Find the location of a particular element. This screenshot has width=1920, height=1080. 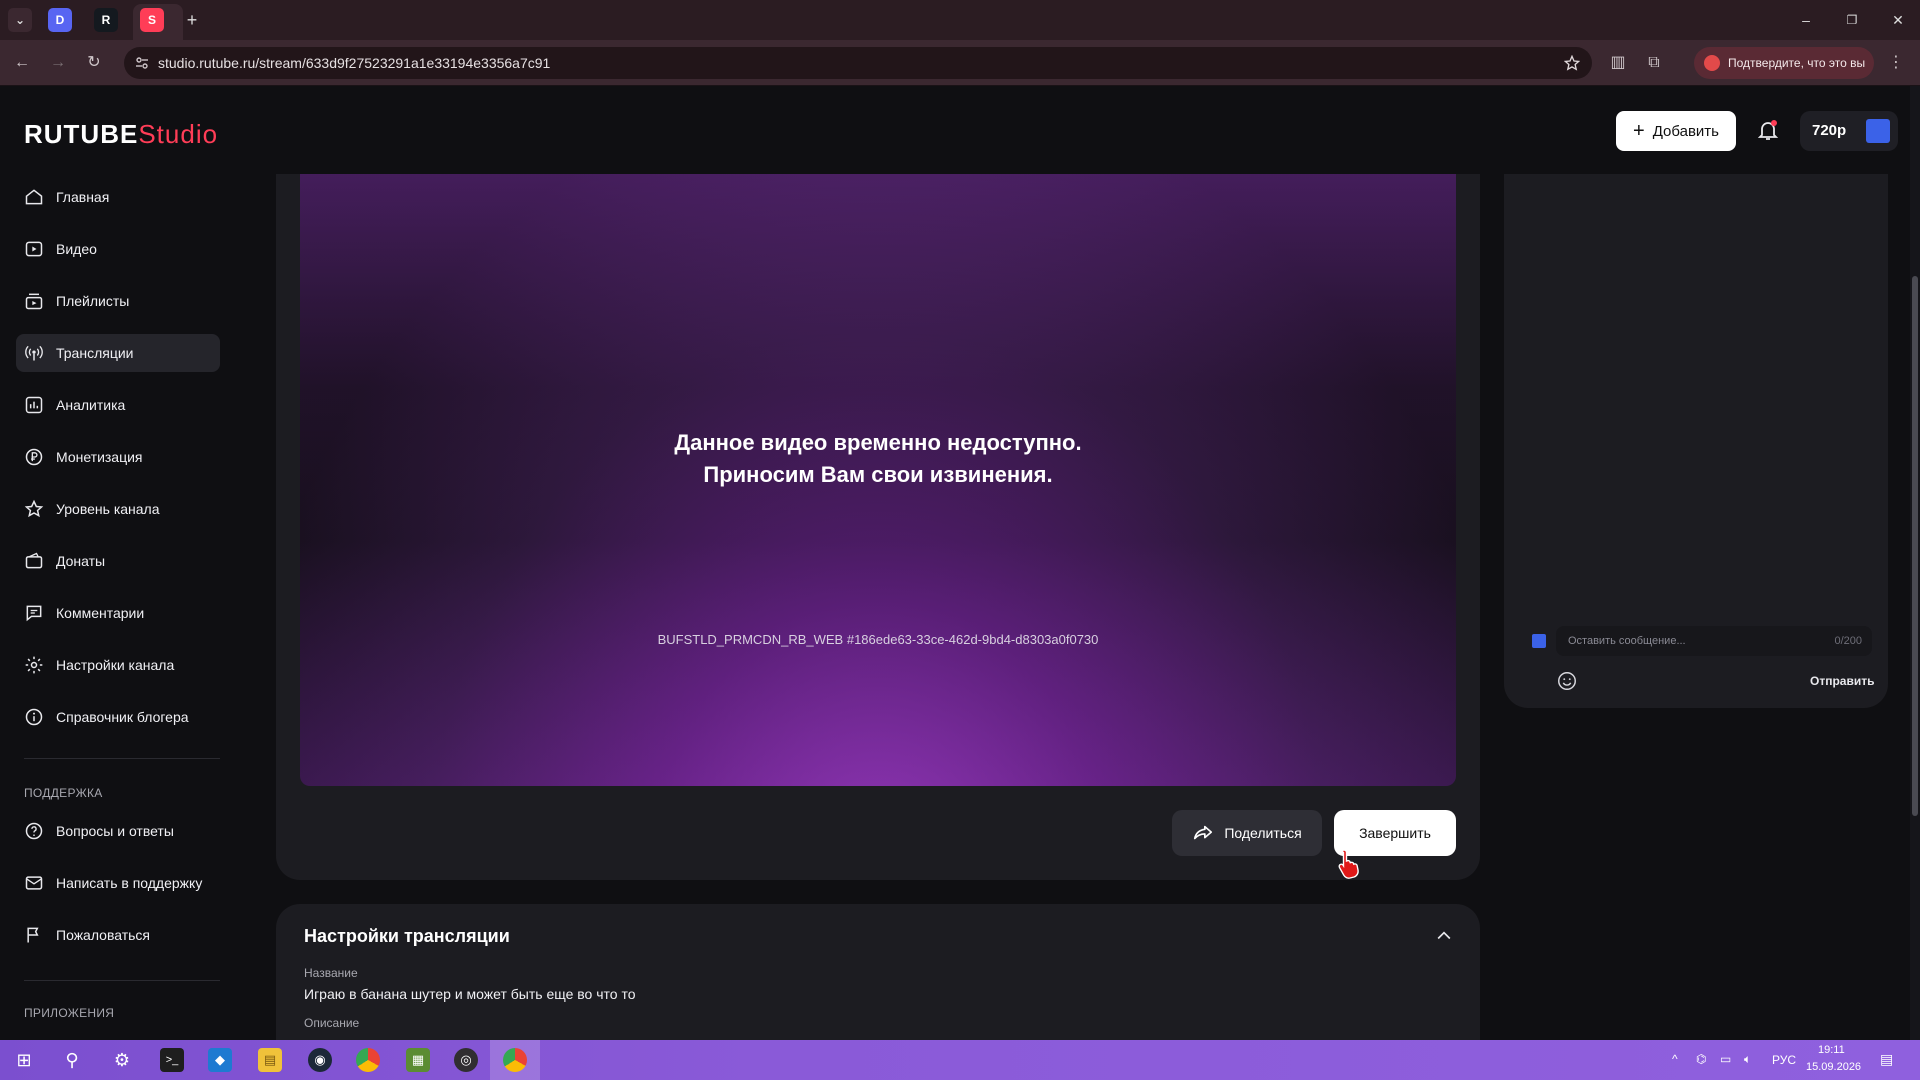

sidebar-item-donations: Донаты is located at coordinates (118, 561).